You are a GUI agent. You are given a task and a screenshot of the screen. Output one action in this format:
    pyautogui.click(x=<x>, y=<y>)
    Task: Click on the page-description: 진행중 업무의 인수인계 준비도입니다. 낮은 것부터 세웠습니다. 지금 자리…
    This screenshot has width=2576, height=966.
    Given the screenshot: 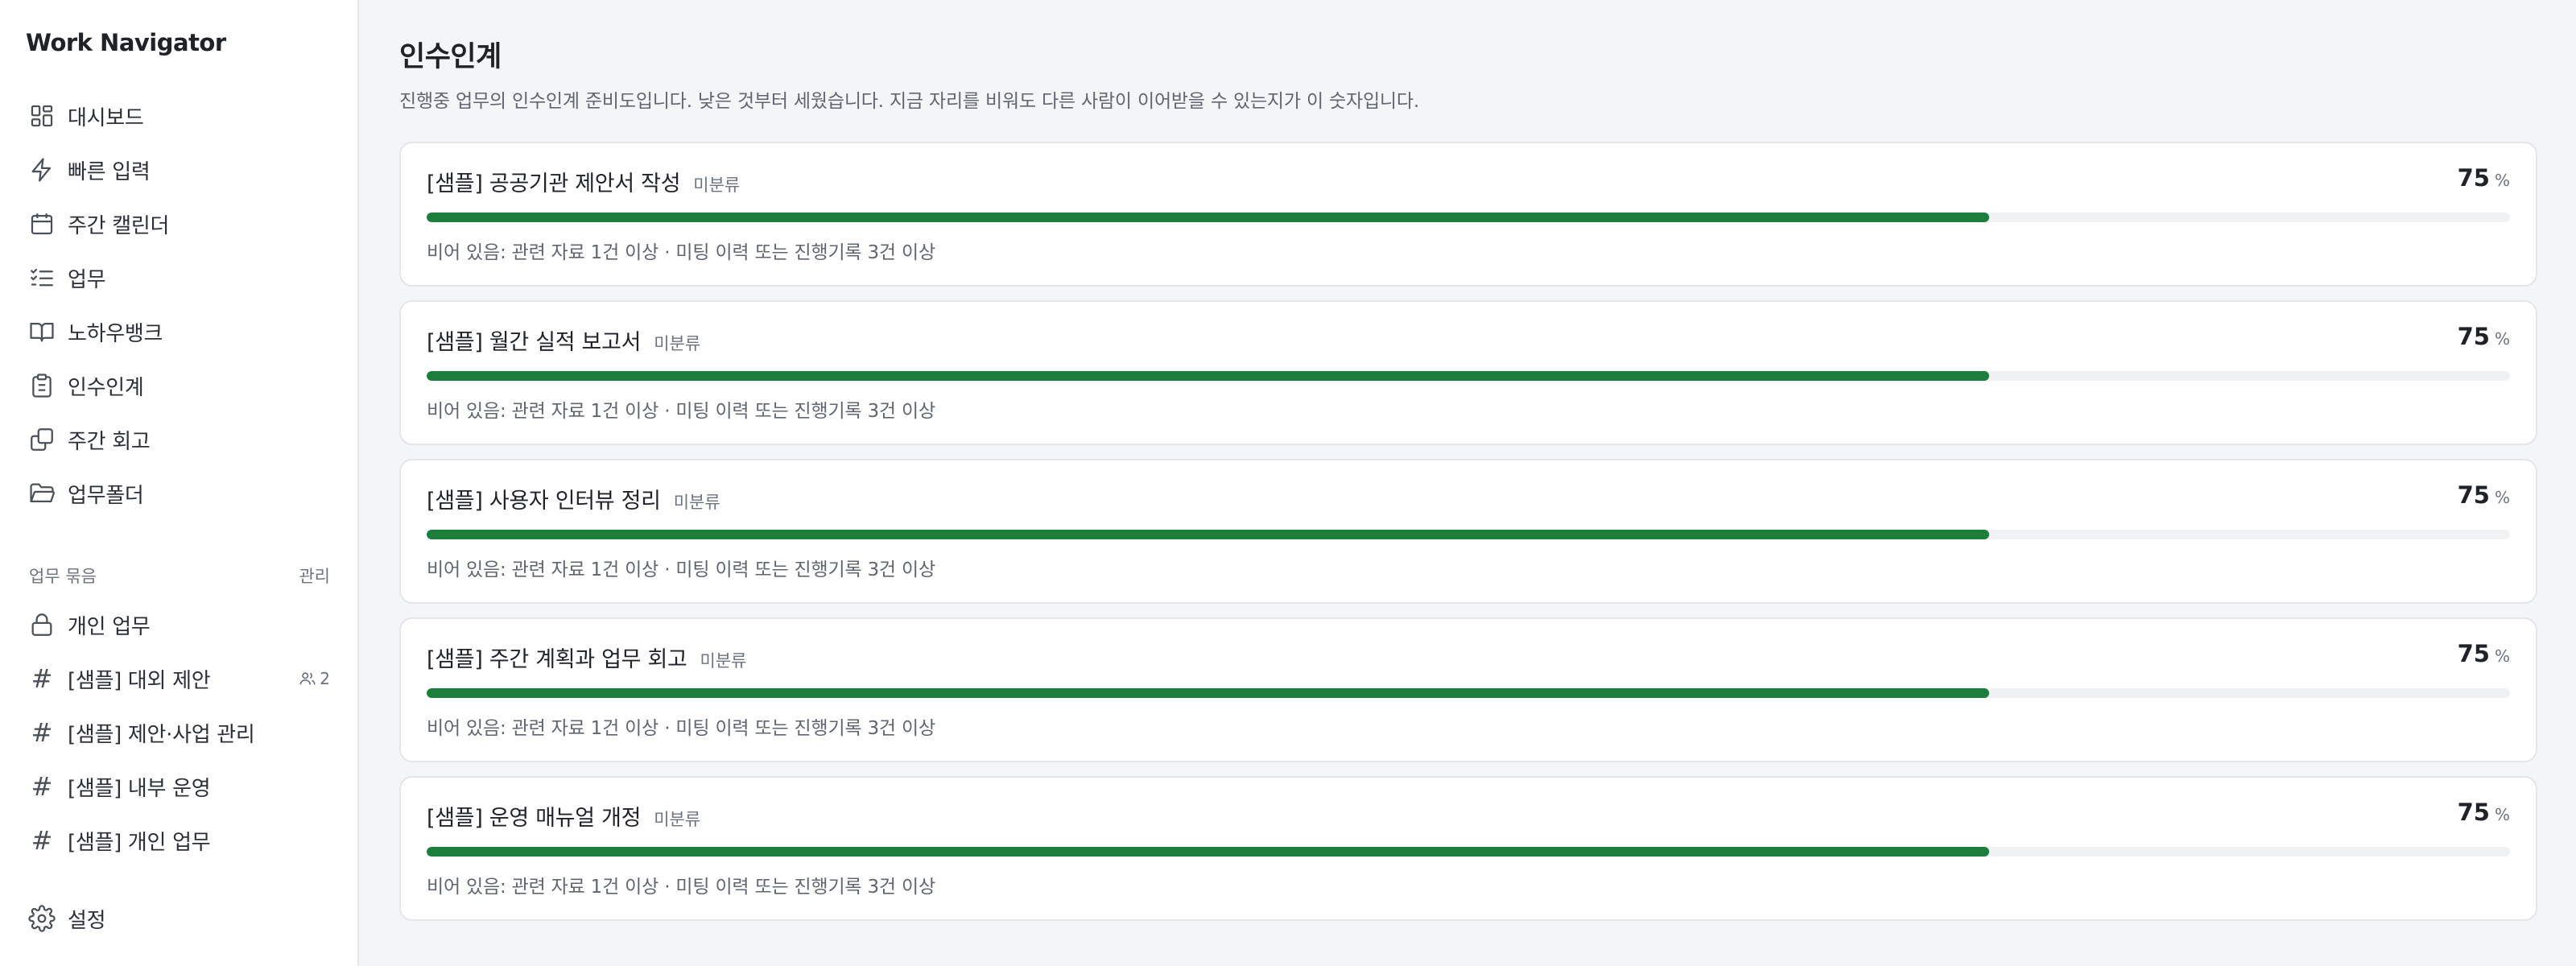 What is the action you would take?
    pyautogui.click(x=909, y=101)
    